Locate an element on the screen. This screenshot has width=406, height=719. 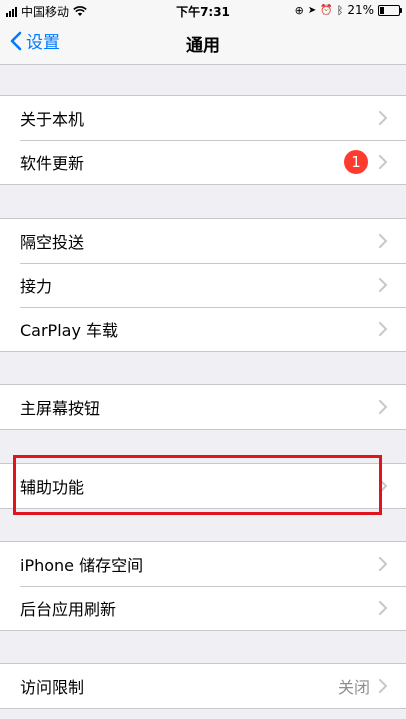
status-right: ⊕ ➤ ⏰ ᛒ 21% is located at coordinates (348, 10).